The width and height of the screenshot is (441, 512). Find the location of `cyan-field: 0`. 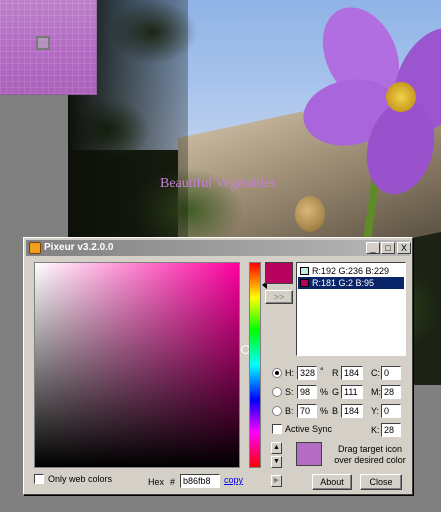

cyan-field: 0 is located at coordinates (391, 373).